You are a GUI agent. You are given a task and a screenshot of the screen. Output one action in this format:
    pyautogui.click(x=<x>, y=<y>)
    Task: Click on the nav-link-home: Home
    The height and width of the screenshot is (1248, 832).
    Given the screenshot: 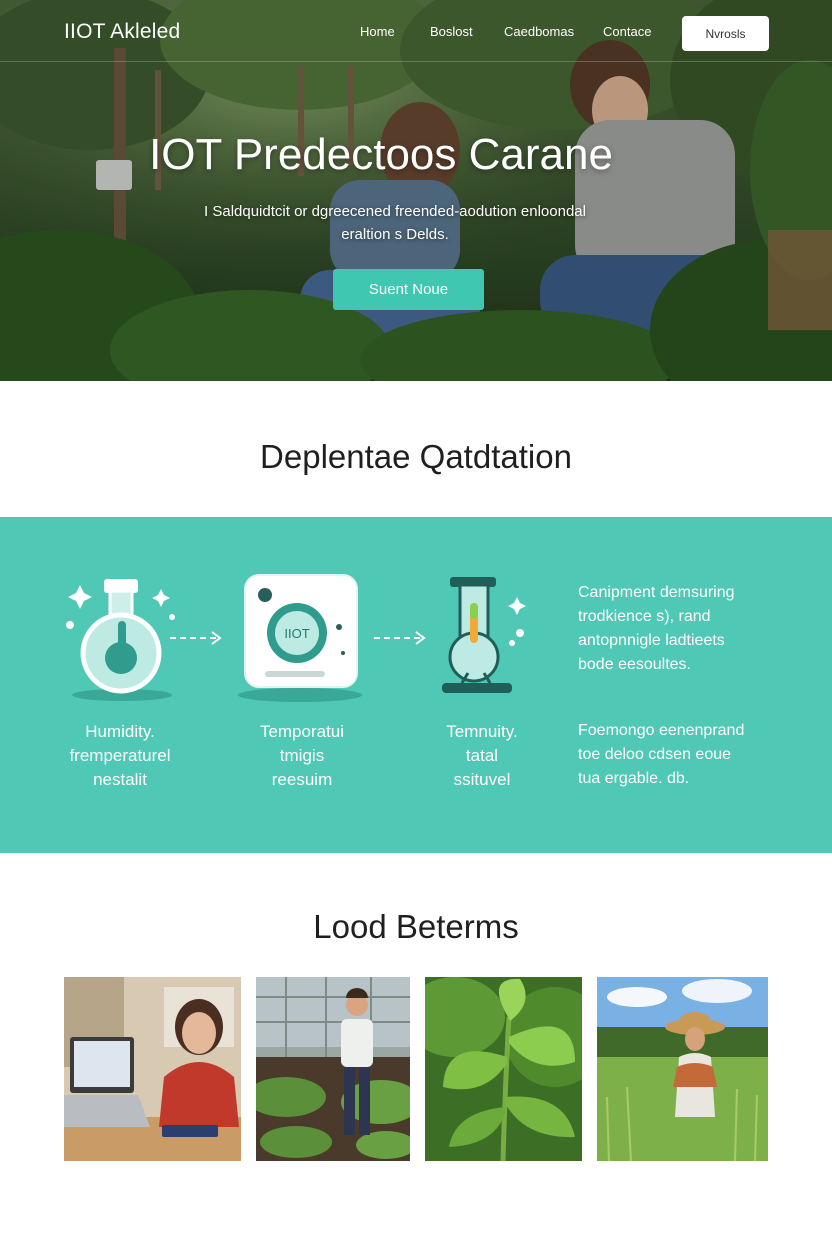 What is the action you would take?
    pyautogui.click(x=377, y=31)
    